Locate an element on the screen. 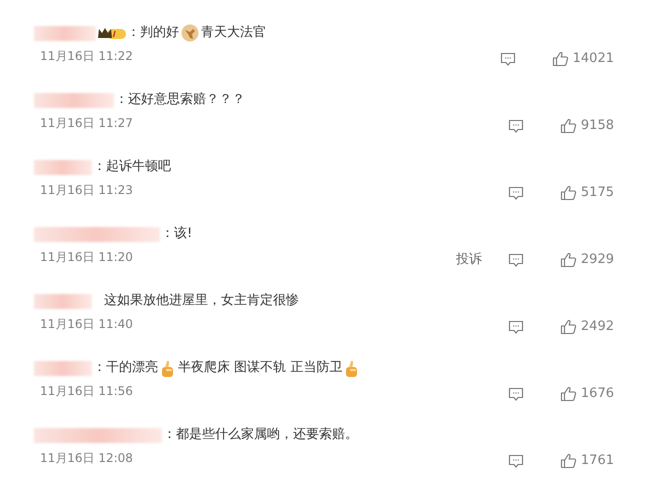  comment-text: ：还好意思索赔？？？ is located at coordinates (180, 100).